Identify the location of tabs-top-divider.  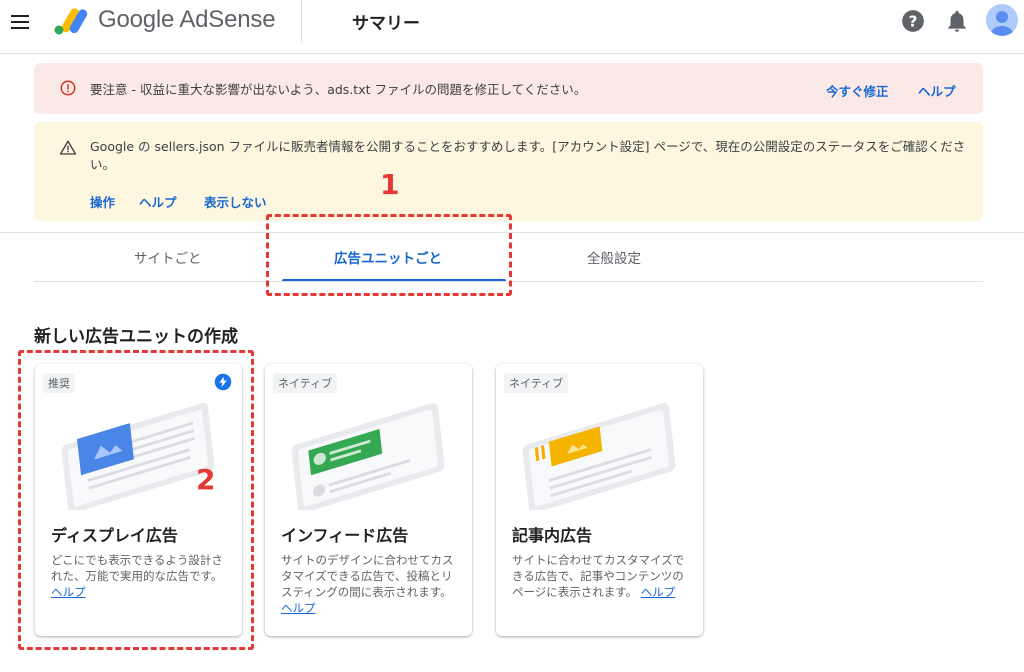
(512, 232).